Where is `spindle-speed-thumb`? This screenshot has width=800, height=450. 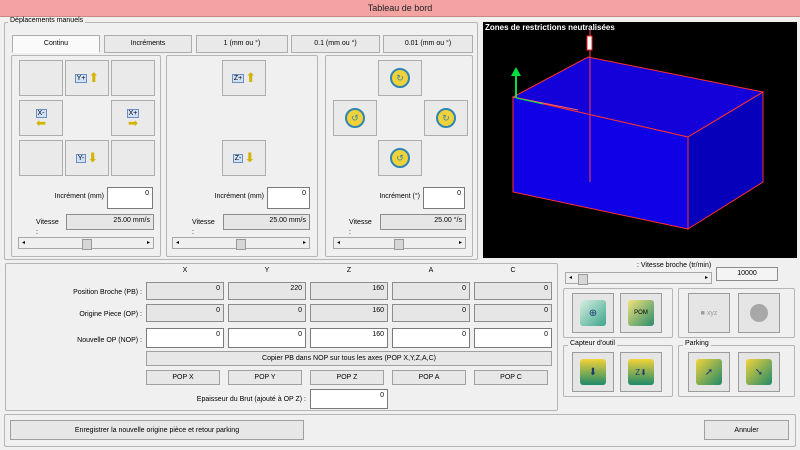 spindle-speed-thumb is located at coordinates (583, 279).